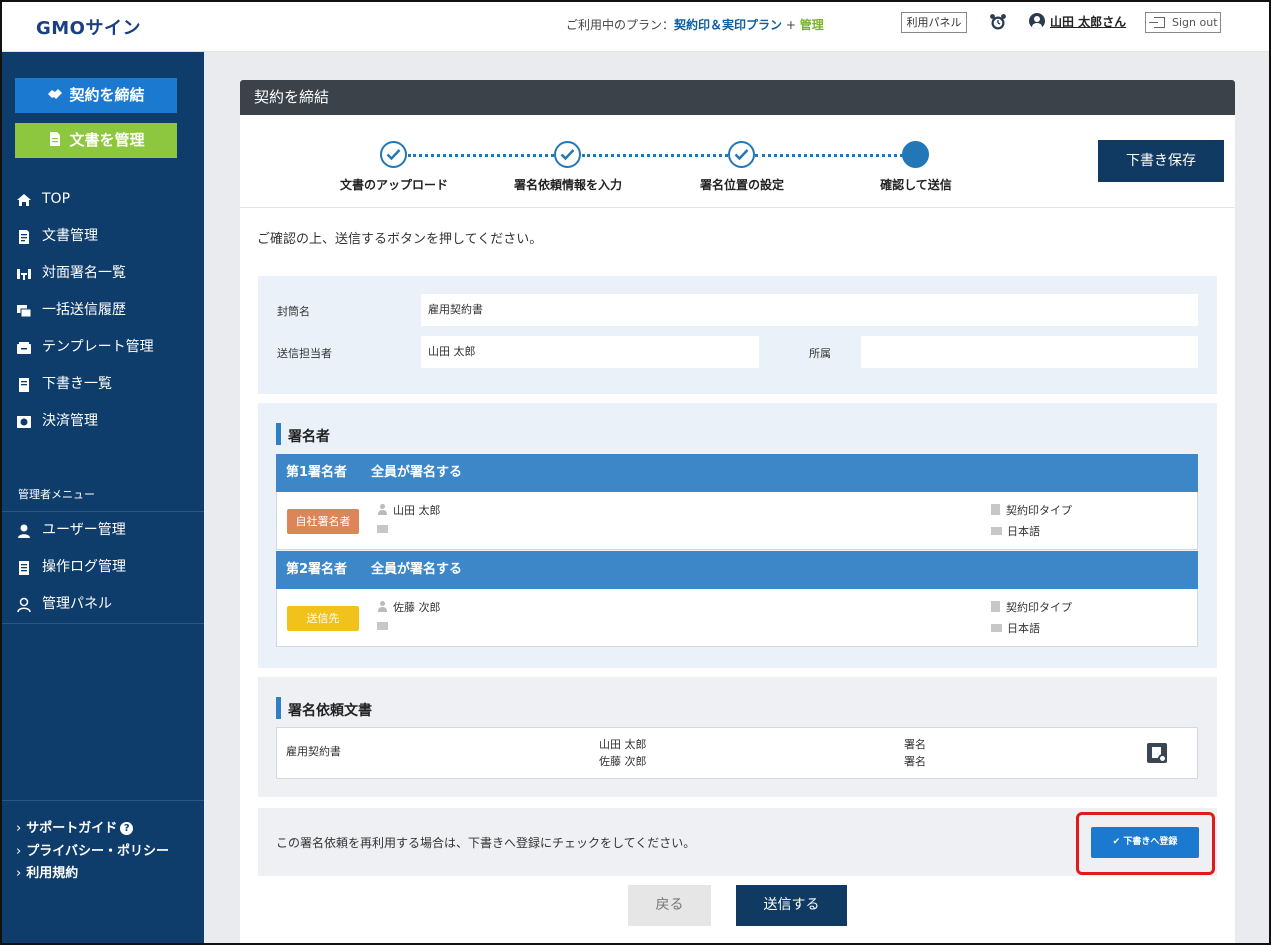 This screenshot has height=945, width=1271. What do you see at coordinates (56, 494) in the screenshot?
I see `admin-menu-heading: 管理者メニュー` at bounding box center [56, 494].